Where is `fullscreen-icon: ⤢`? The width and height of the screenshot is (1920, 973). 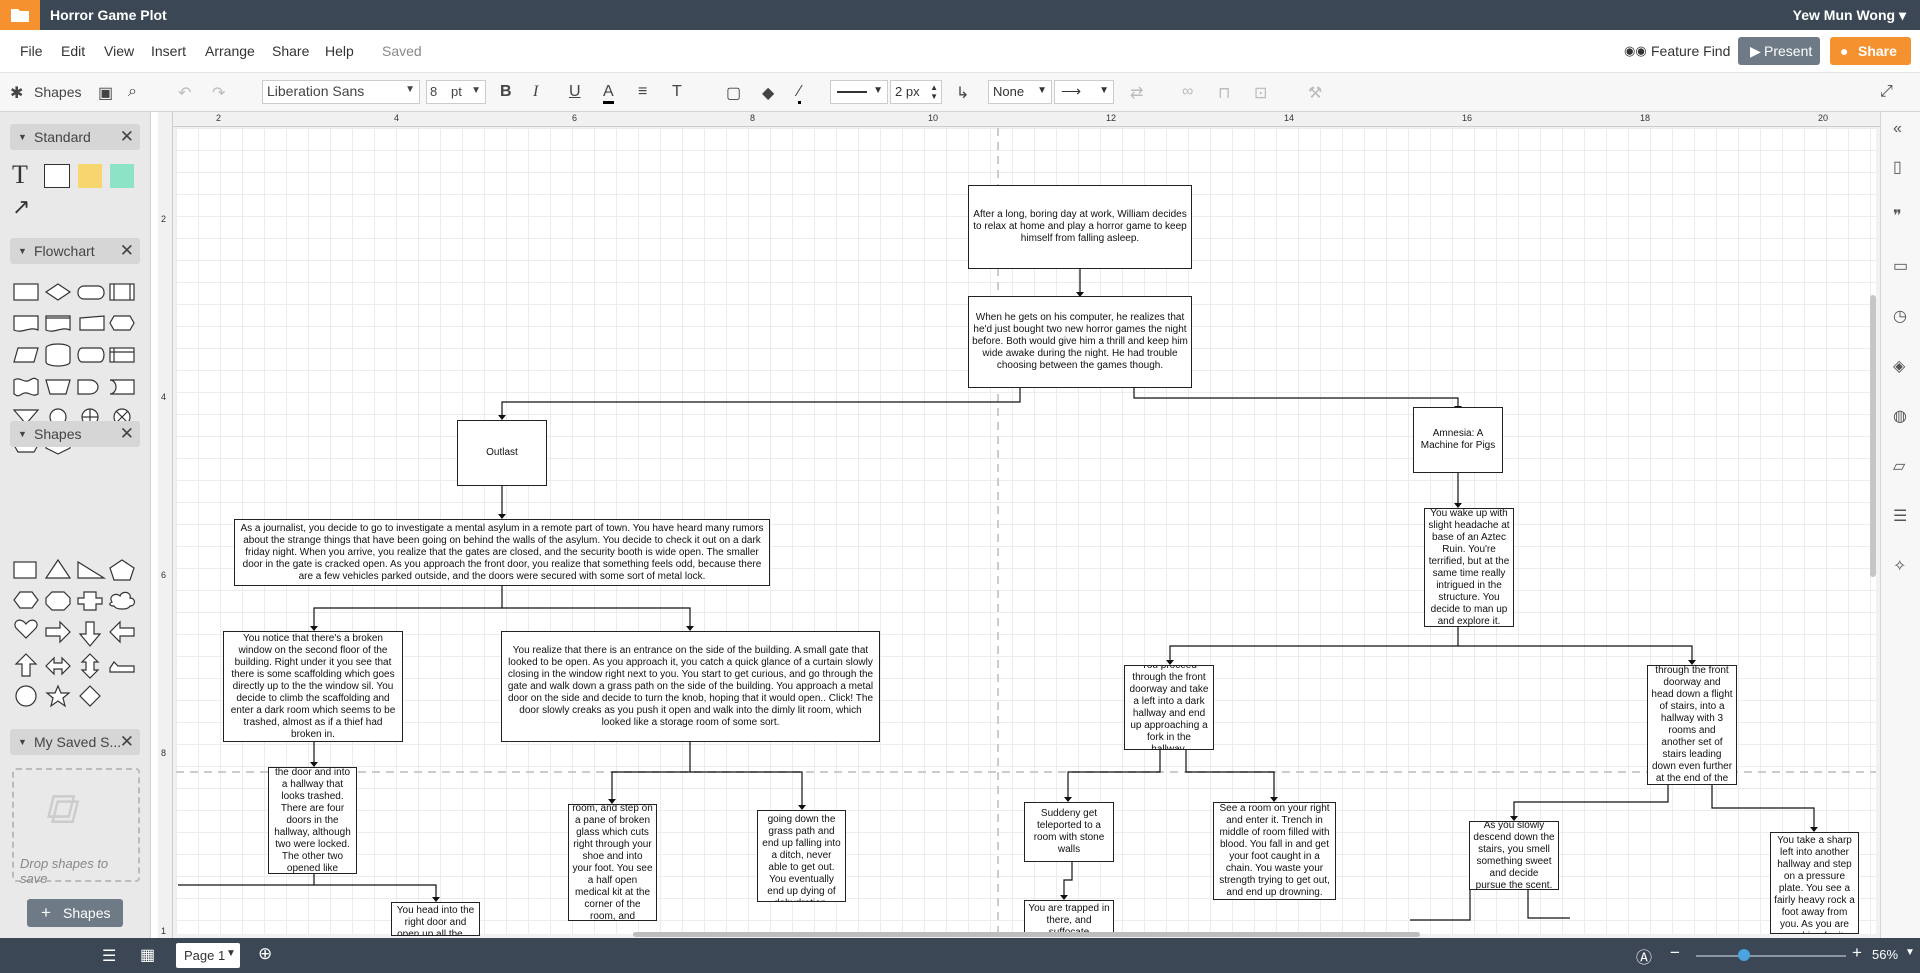
fullscreen-icon: ⤢ is located at coordinates (1886, 92).